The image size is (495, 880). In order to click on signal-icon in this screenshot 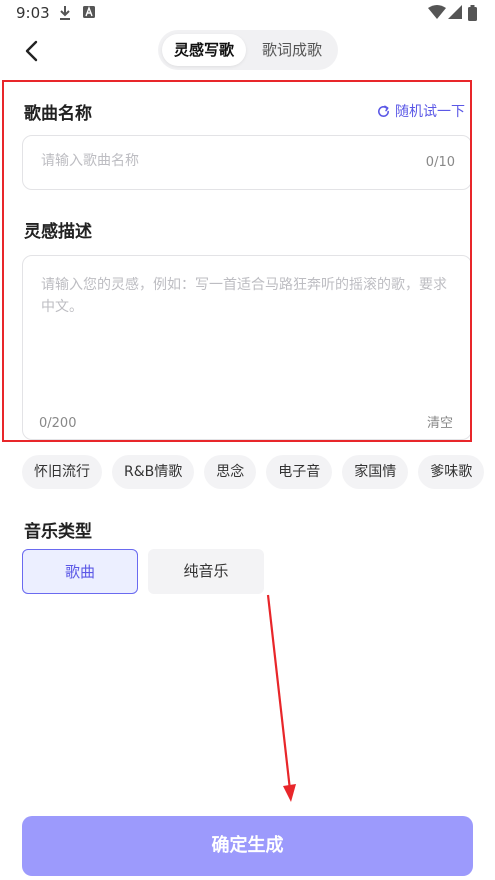, I will do `click(455, 12)`.